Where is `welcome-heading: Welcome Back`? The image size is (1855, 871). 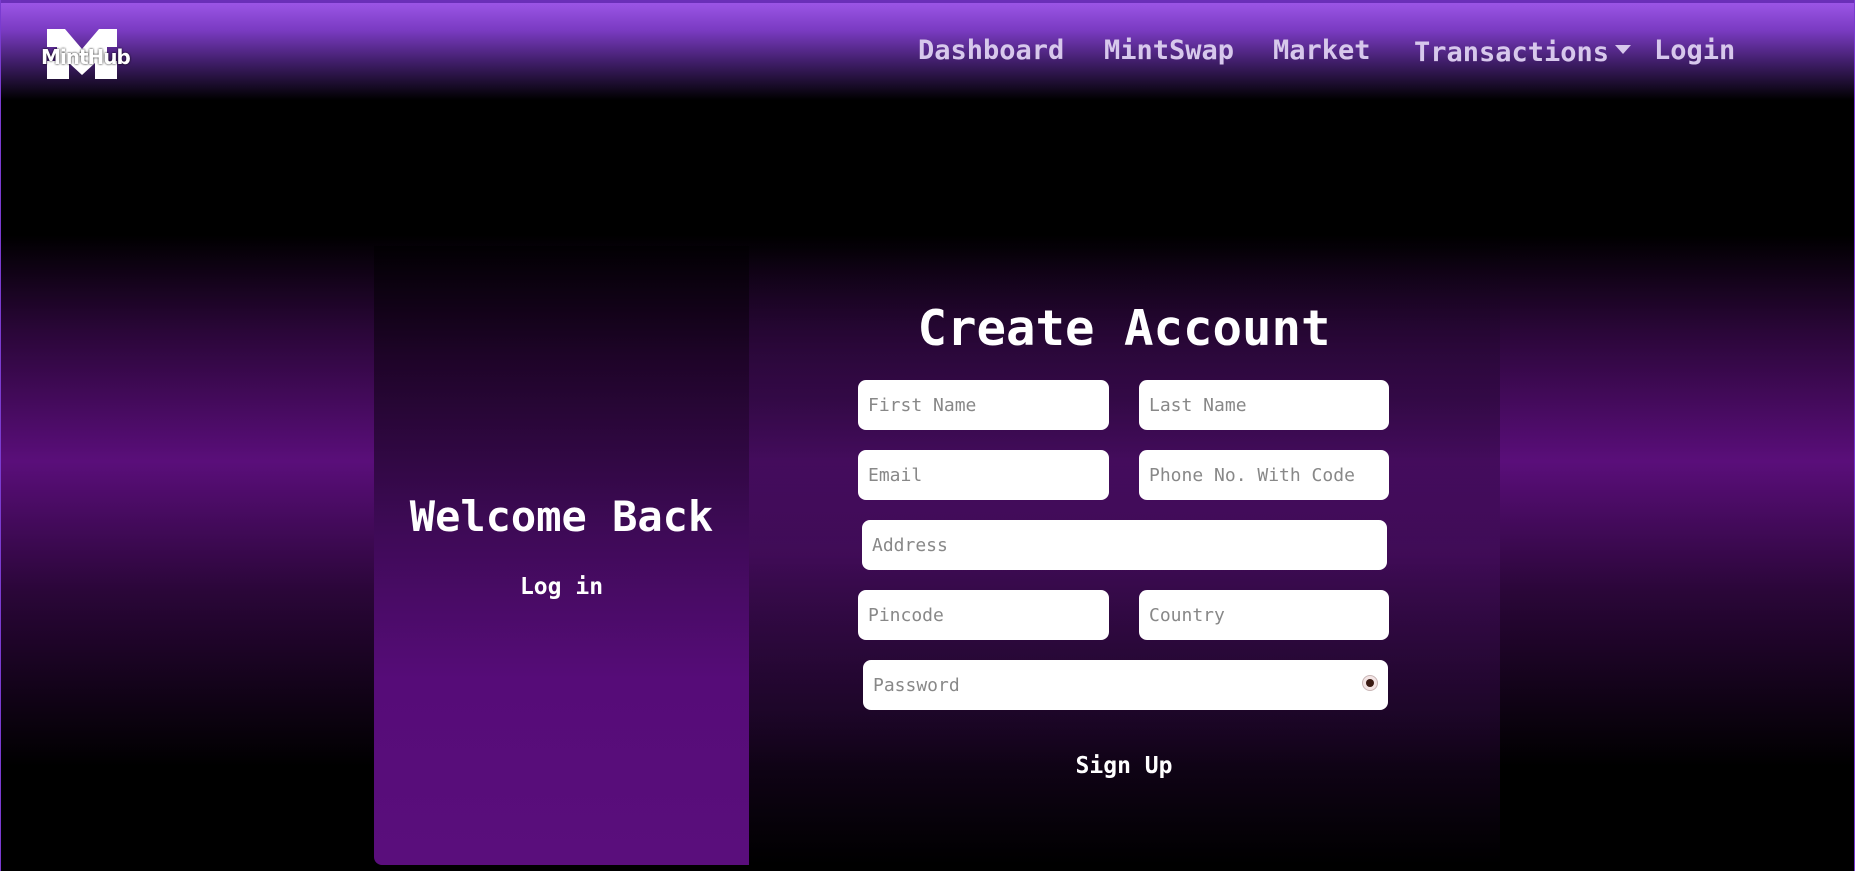
welcome-heading: Welcome Back is located at coordinates (561, 516).